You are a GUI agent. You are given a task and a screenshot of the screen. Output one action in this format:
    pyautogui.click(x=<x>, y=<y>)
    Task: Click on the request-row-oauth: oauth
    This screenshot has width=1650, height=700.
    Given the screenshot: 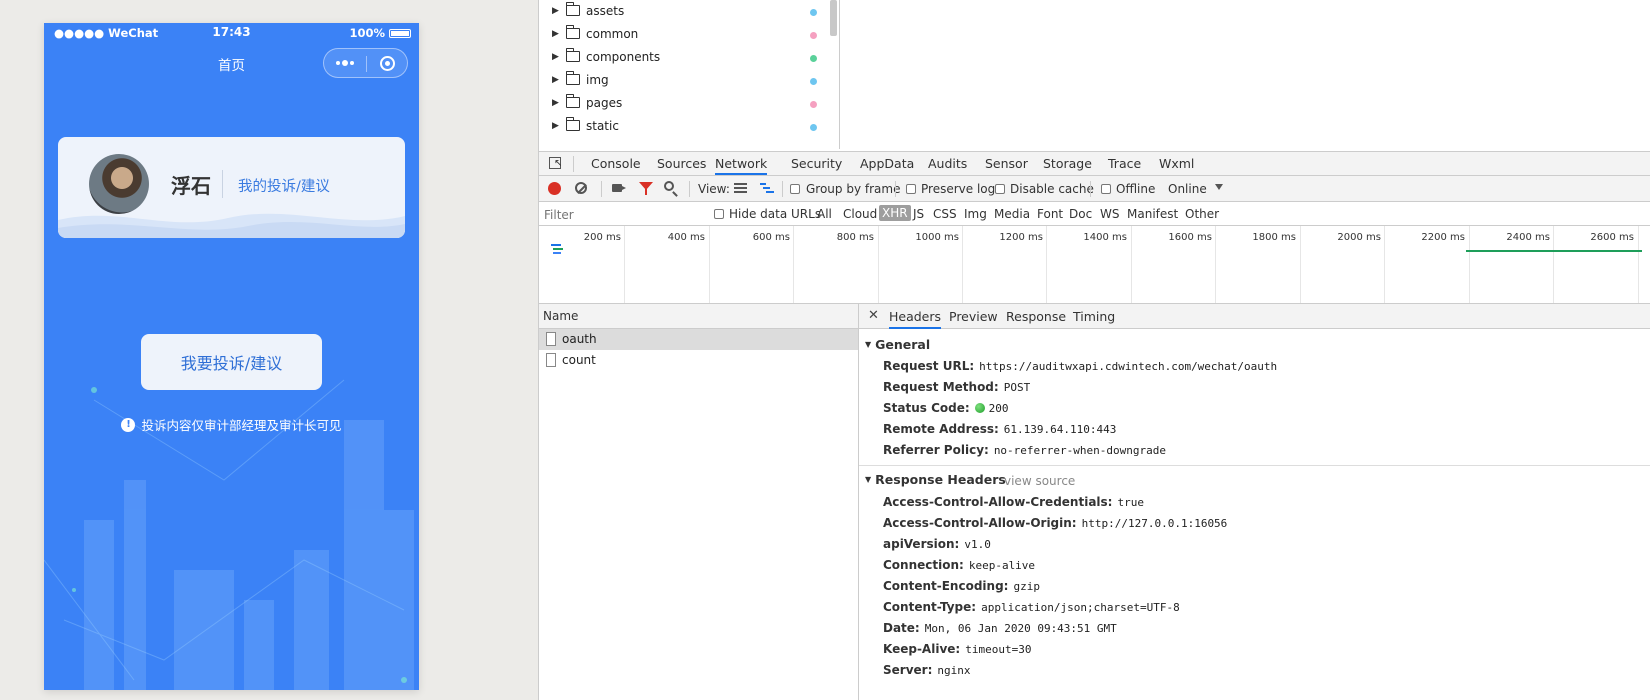 What is the action you would take?
    pyautogui.click(x=698, y=339)
    